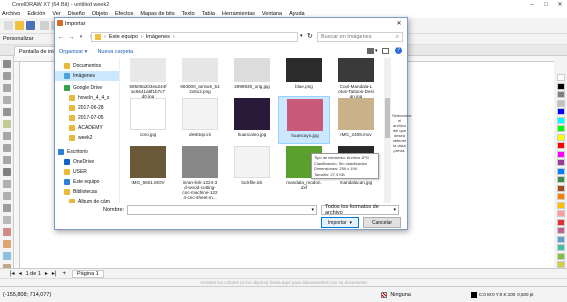  I want to click on nav-item: Documentos, so click(87, 66).